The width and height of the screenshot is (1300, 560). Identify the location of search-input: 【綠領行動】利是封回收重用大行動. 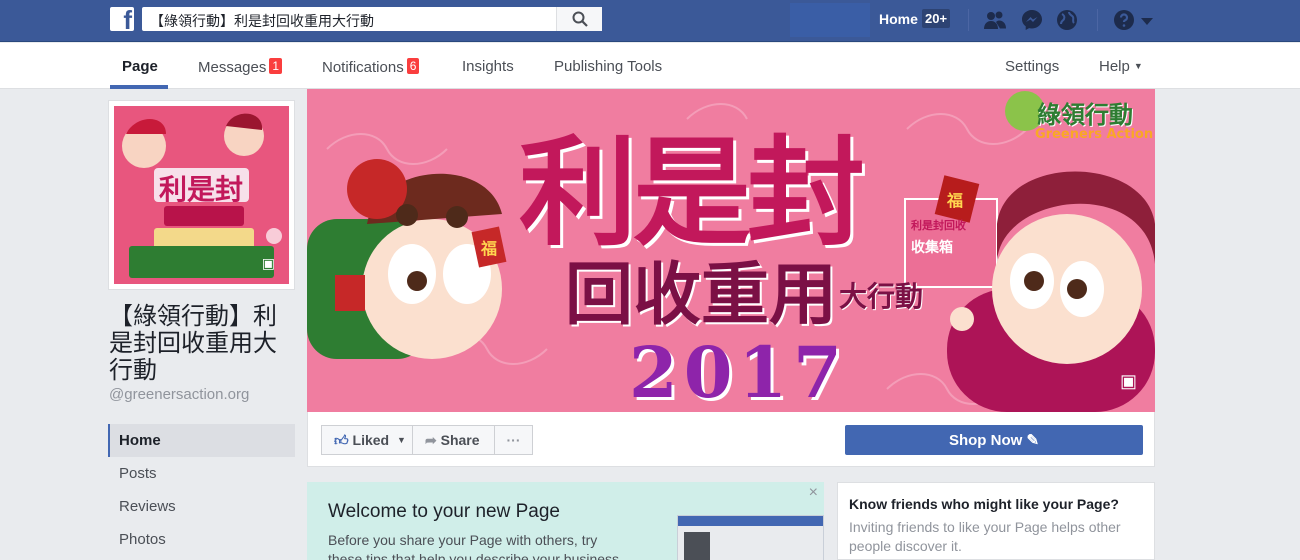
(262, 21).